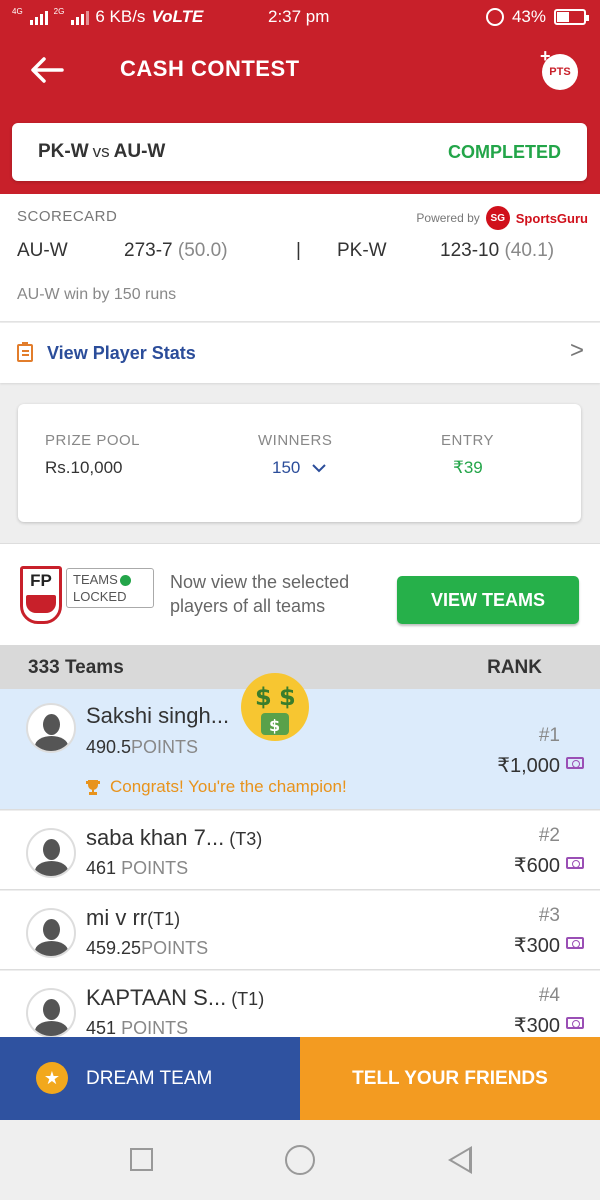 This screenshot has width=600, height=1200. What do you see at coordinates (549, 995) in the screenshot?
I see `rank-value: #4` at bounding box center [549, 995].